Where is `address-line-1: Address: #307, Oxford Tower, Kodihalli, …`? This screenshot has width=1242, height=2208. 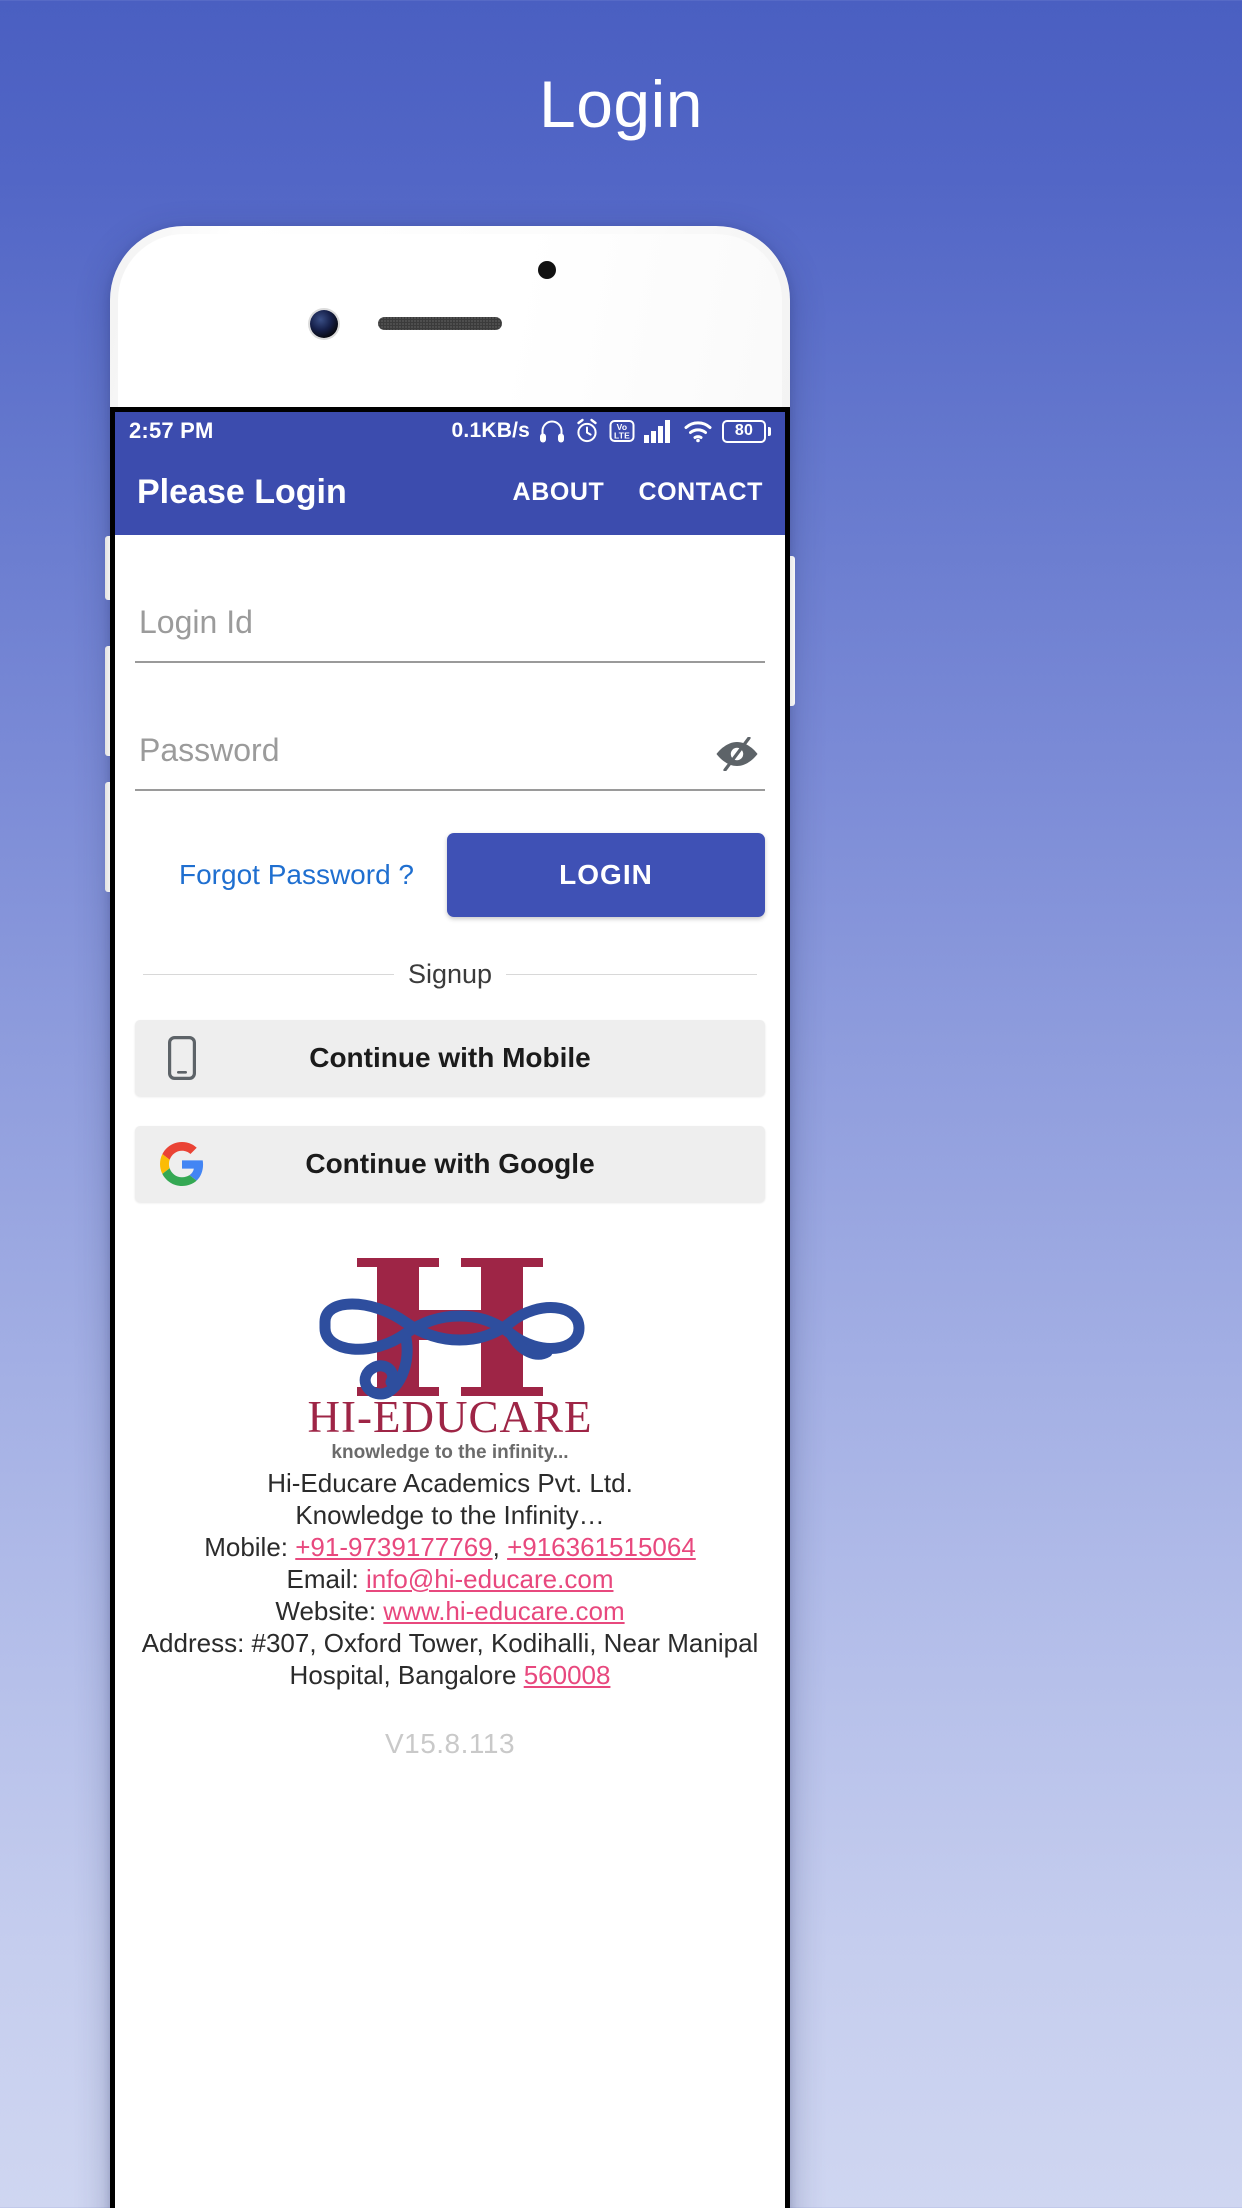 address-line-1: Address: #307, Oxford Tower, Kodihalli, … is located at coordinates (450, 1644).